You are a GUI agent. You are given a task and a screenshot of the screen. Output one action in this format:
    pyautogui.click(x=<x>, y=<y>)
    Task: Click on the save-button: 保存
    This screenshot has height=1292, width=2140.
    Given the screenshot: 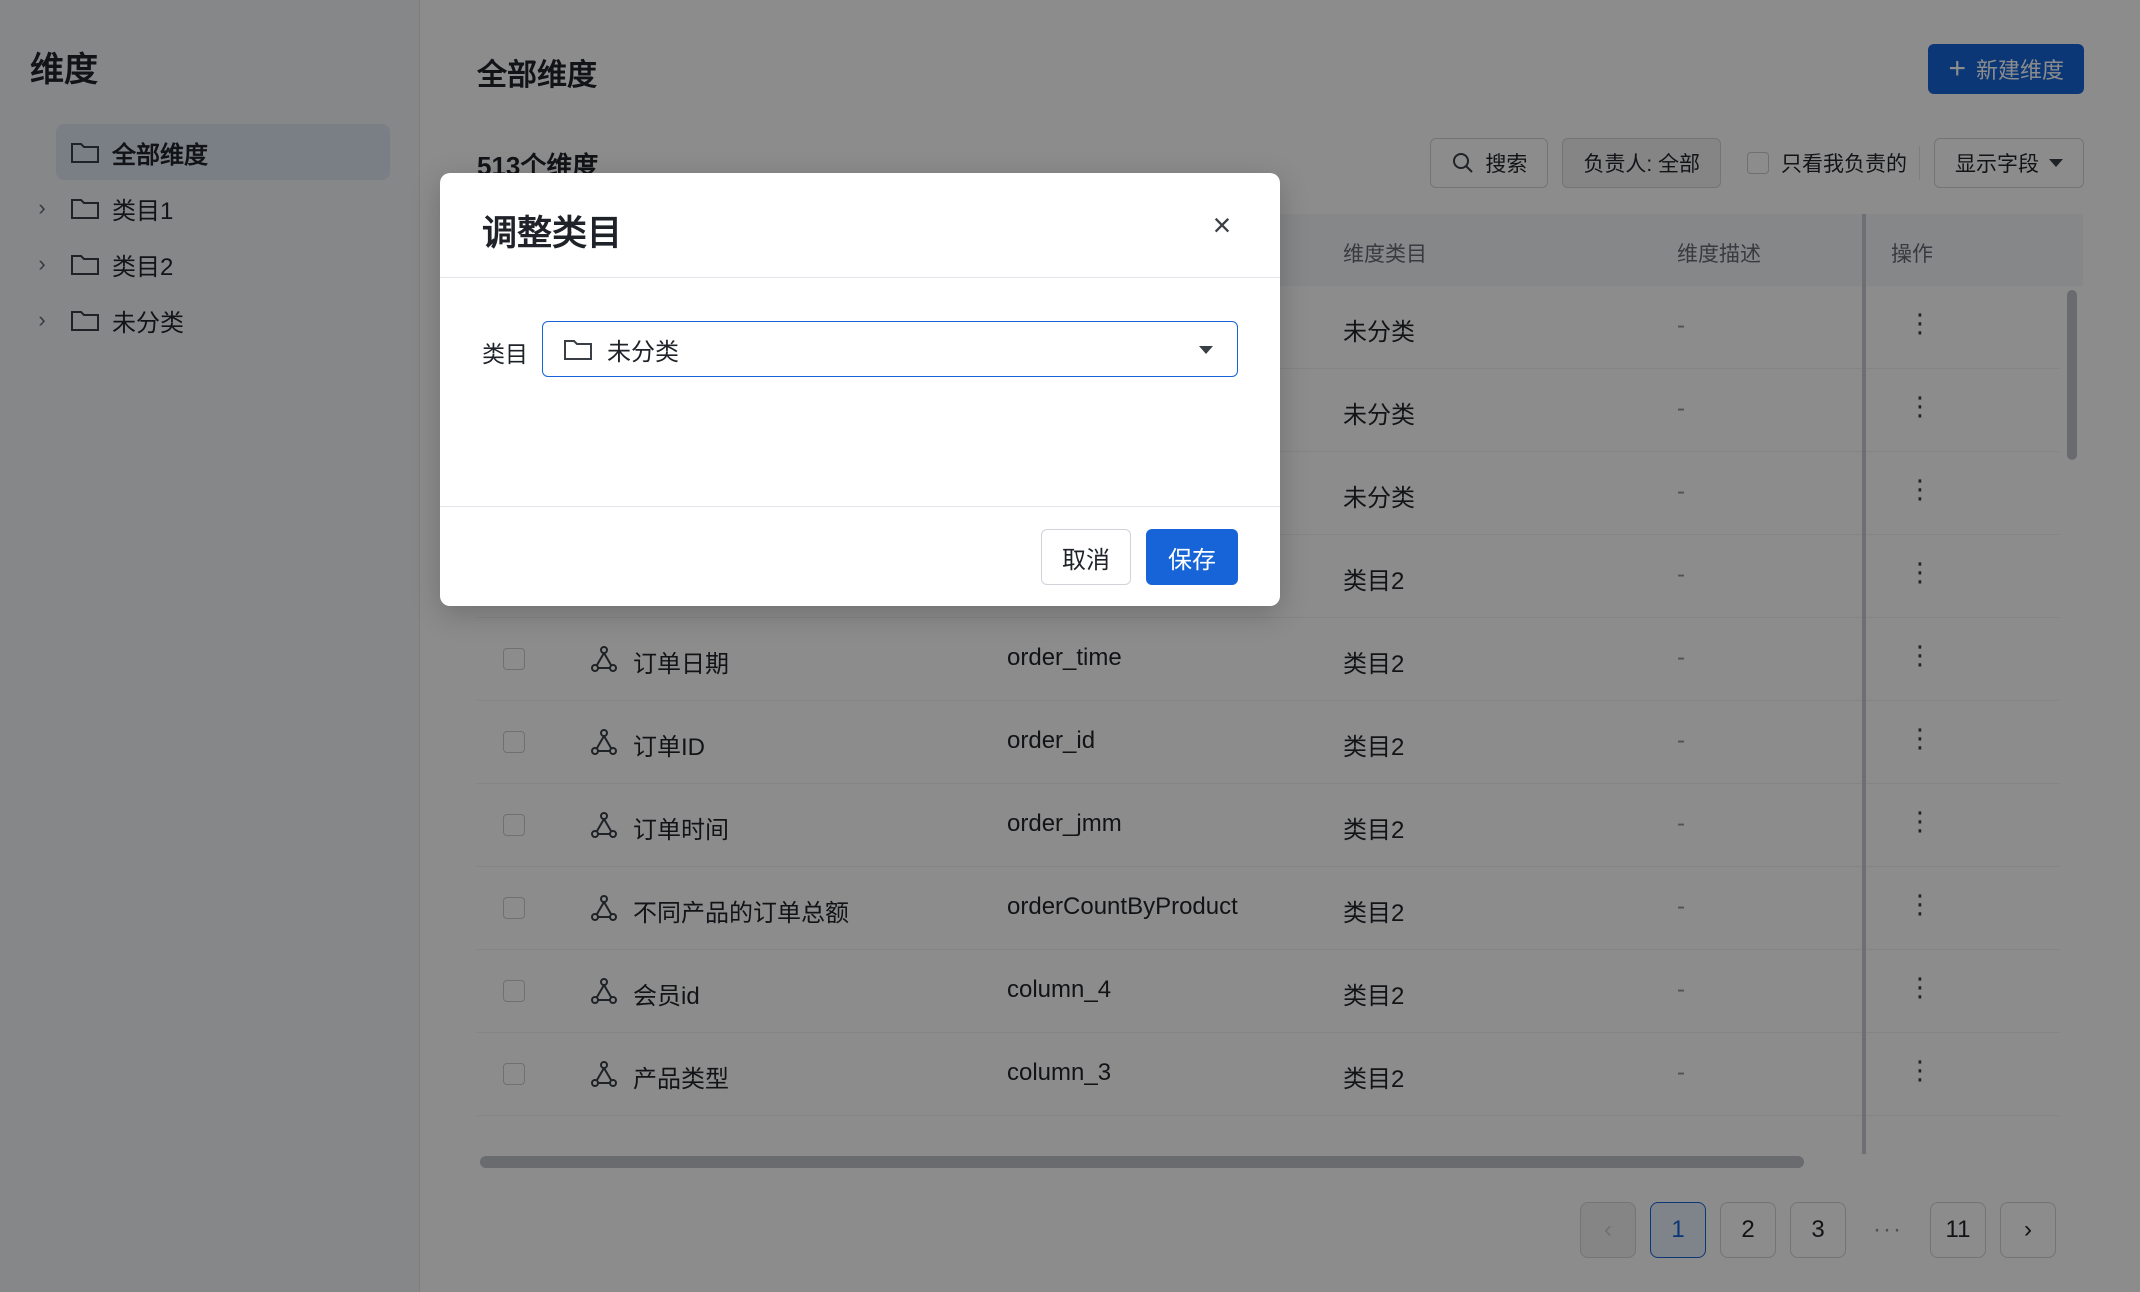 What is the action you would take?
    pyautogui.click(x=1192, y=557)
    